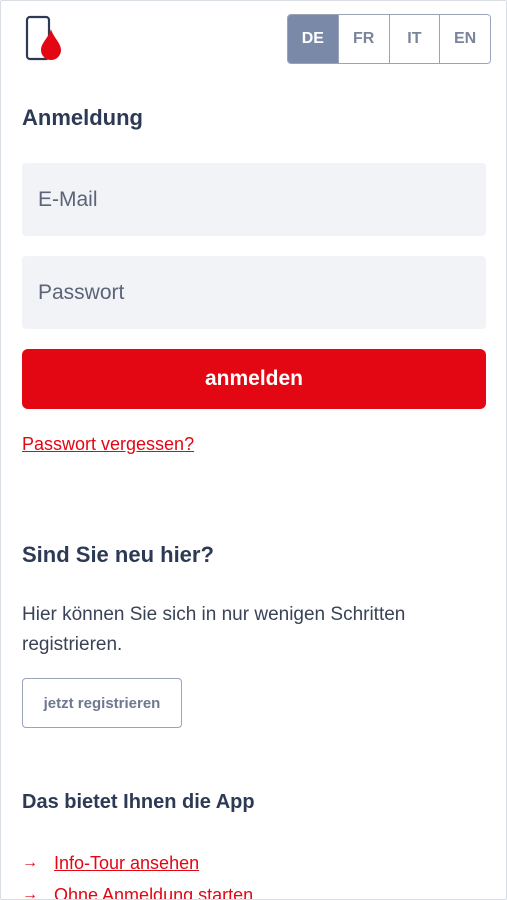 This screenshot has width=507, height=900. What do you see at coordinates (45, 39) in the screenshot?
I see `phone-blood-drop-icon` at bounding box center [45, 39].